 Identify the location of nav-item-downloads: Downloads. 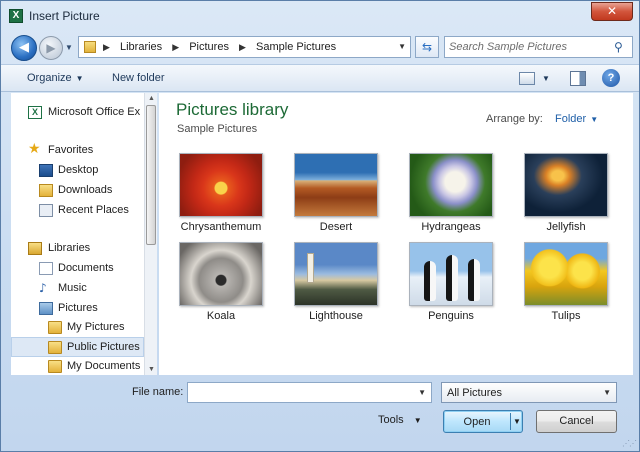
(78, 191).